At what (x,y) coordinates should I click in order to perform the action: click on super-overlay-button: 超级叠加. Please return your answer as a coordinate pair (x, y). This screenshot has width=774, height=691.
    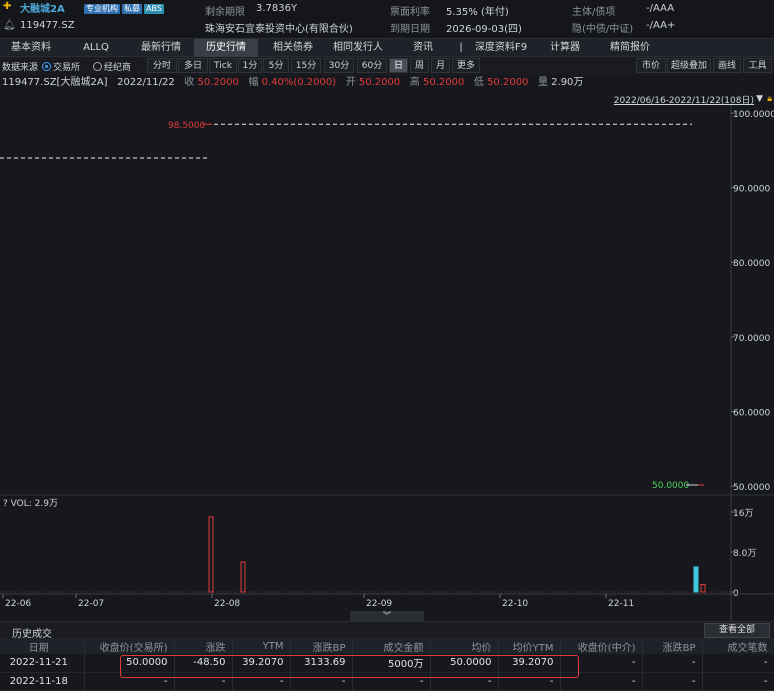
    Looking at the image, I should click on (689, 65).